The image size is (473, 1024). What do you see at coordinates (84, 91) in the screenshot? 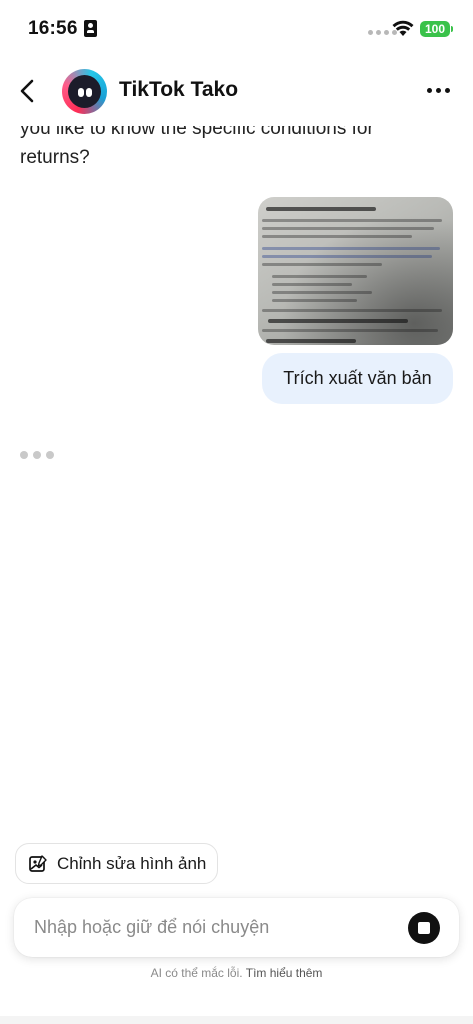
I see `bot-avatar` at bounding box center [84, 91].